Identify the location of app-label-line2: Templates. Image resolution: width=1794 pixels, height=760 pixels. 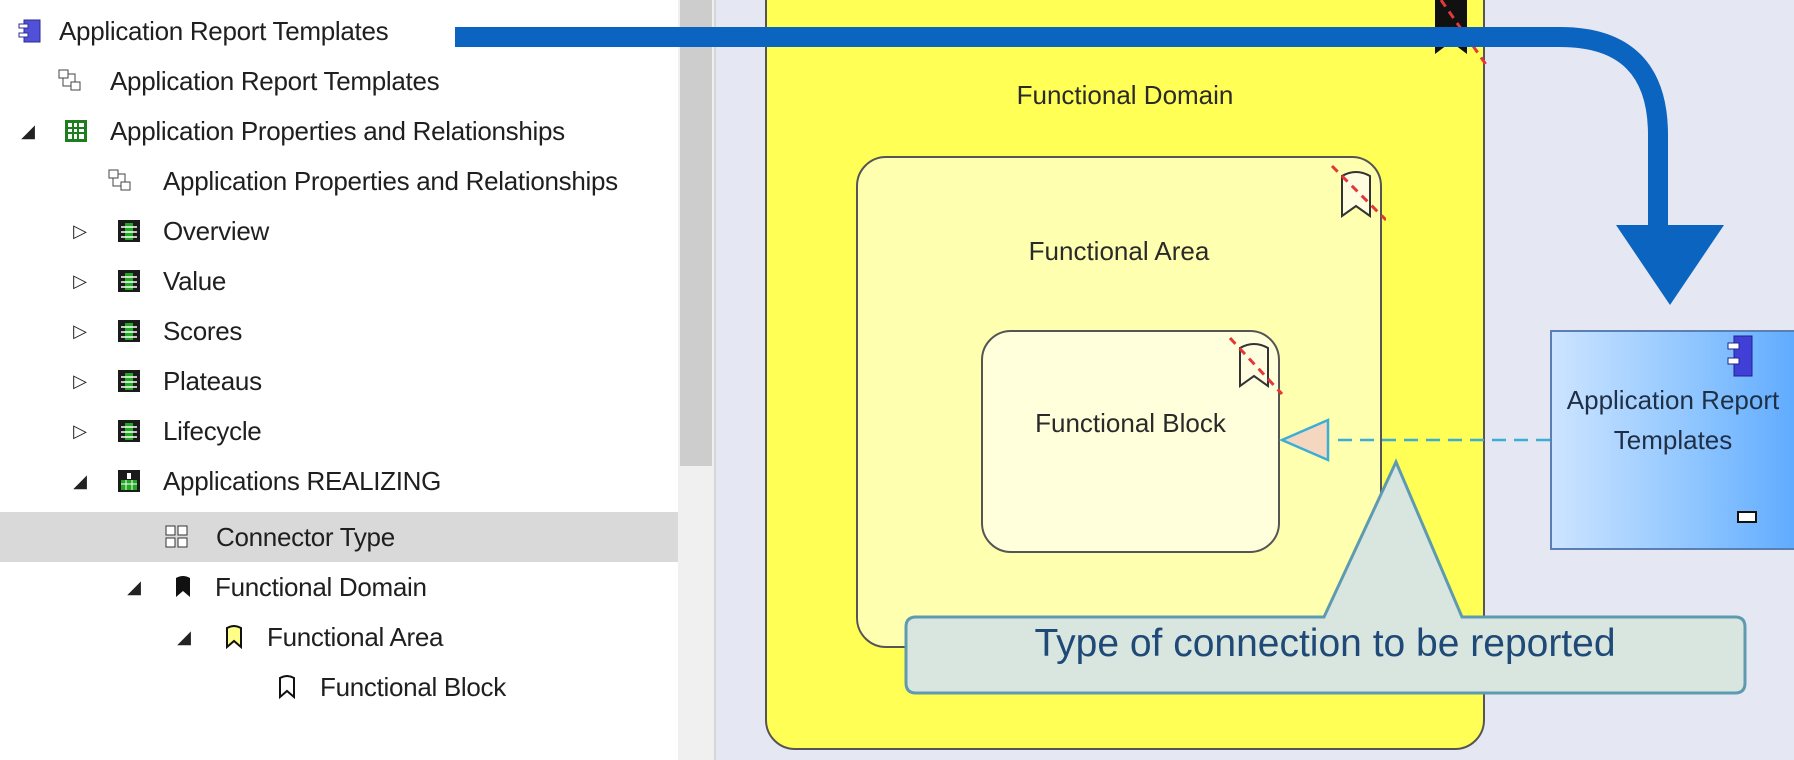
(1673, 440).